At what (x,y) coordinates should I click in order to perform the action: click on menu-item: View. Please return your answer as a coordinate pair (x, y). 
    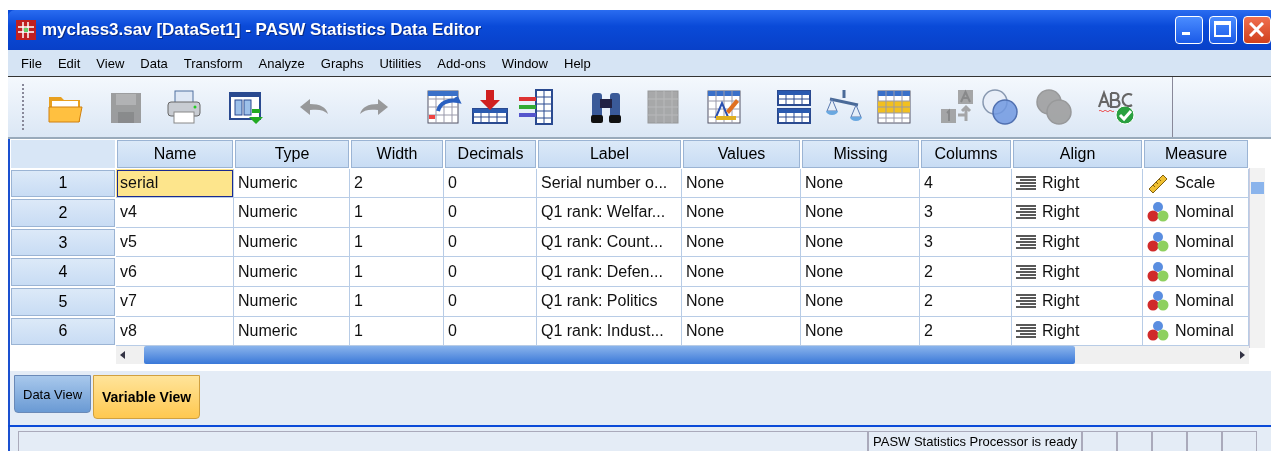
    Looking at the image, I should click on (110, 63).